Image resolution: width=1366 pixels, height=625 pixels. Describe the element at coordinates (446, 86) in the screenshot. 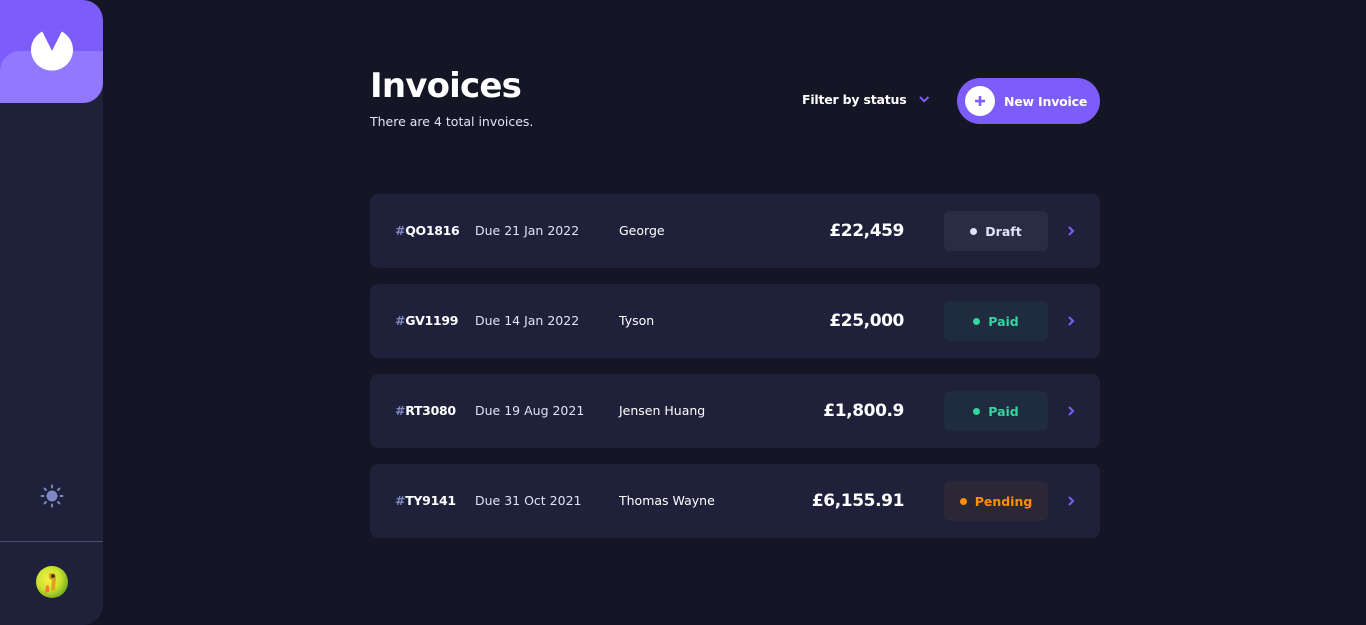

I see `page-title: Invoices` at that location.